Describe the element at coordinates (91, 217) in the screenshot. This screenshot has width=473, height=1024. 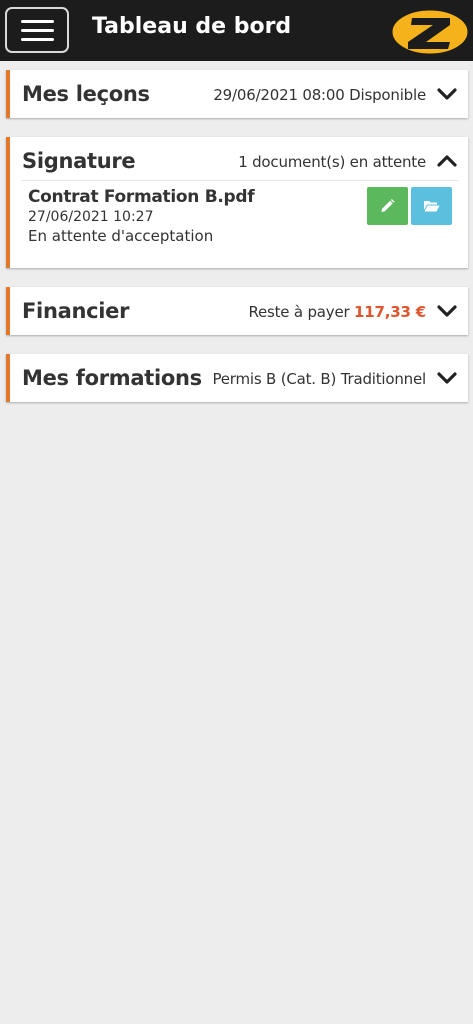
I see `document-date: 27/06/2021 10:27` at that location.